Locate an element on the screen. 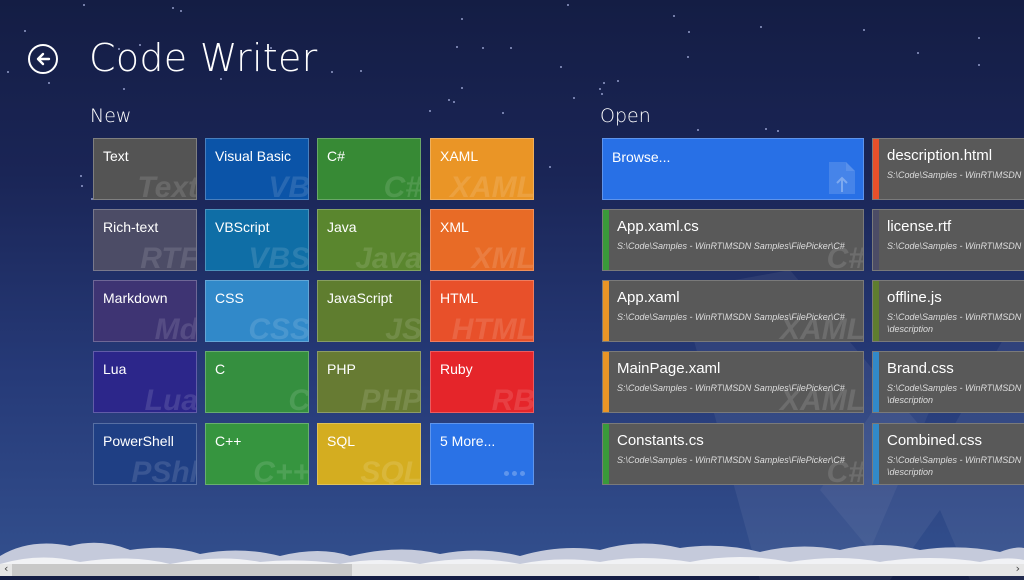 The image size is (1024, 580). file-name: Brand.css is located at coordinates (920, 368).